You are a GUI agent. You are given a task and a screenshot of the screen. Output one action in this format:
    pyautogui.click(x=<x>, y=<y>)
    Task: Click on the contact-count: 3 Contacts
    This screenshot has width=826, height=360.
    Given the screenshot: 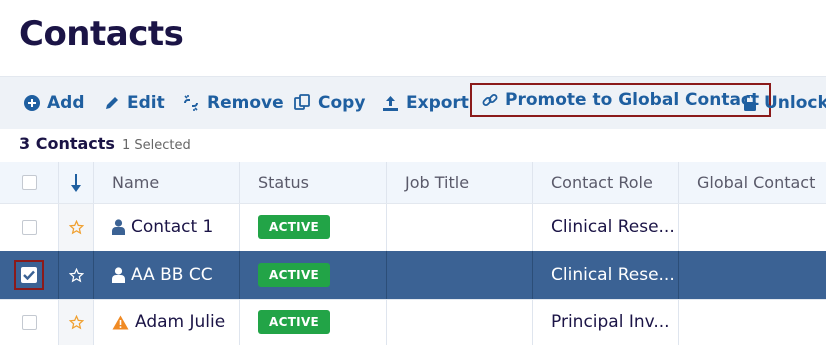 What is the action you would take?
    pyautogui.click(x=67, y=143)
    